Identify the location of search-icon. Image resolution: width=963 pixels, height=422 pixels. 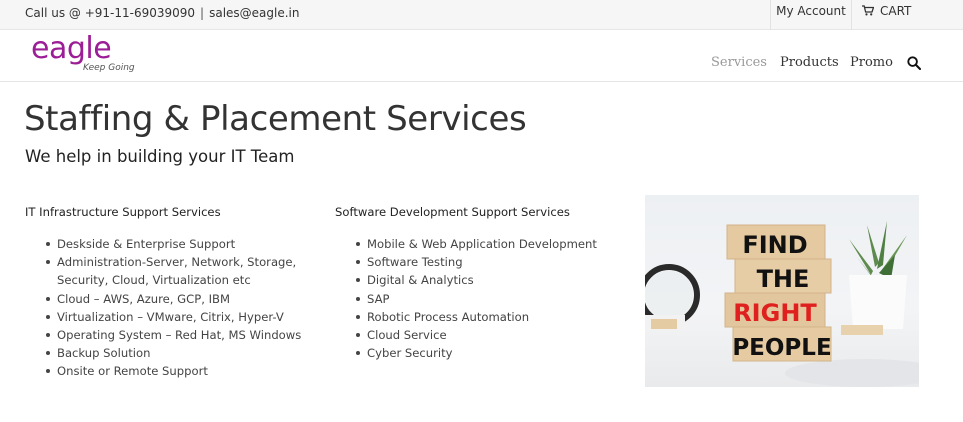
(914, 63).